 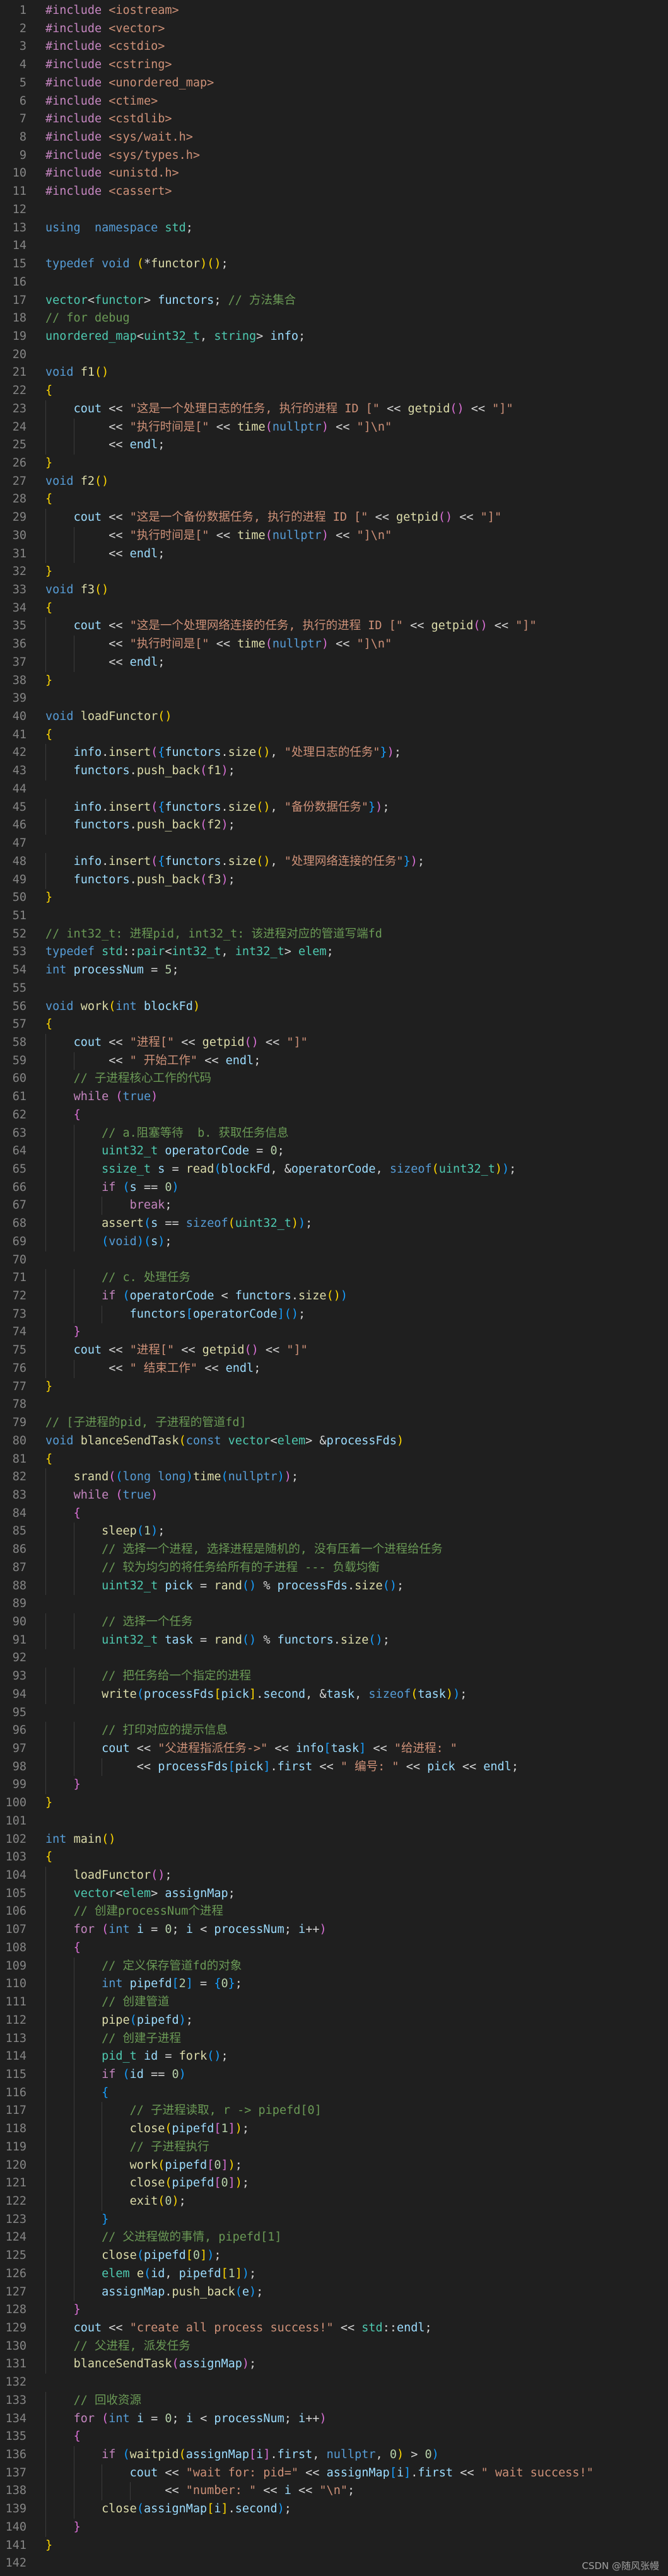 What do you see at coordinates (334, 916) in the screenshot?
I see `code-line: 51` at bounding box center [334, 916].